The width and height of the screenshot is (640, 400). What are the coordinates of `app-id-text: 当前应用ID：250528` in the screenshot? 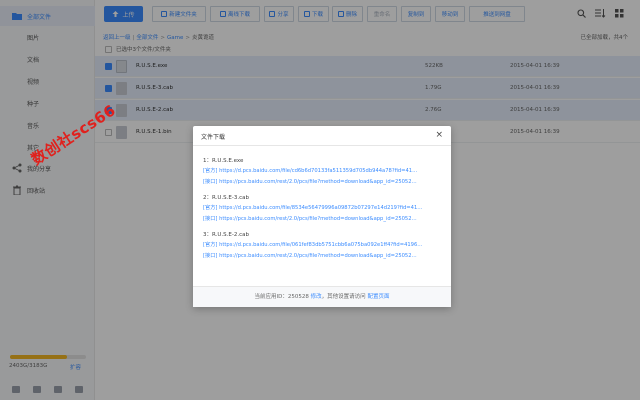 It's located at (281, 297).